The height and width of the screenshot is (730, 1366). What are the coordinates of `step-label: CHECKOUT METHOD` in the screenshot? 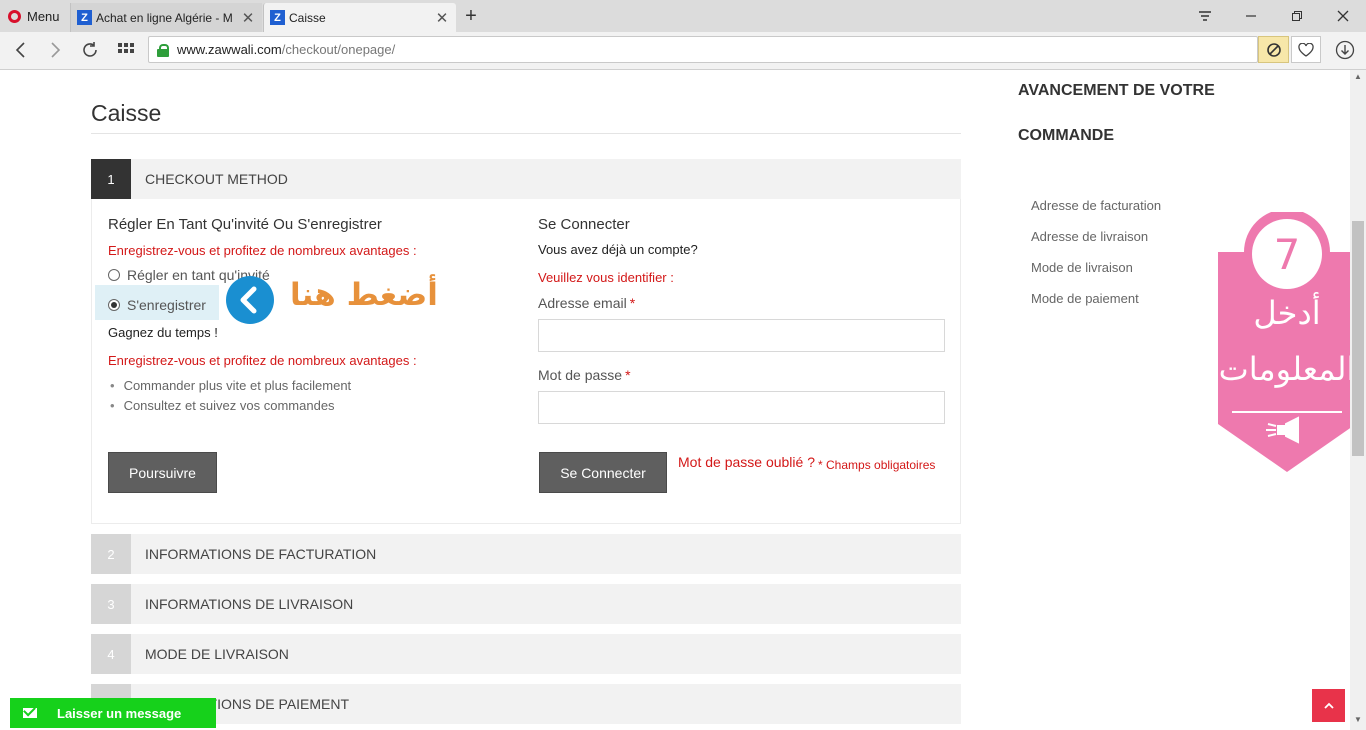 It's located at (216, 179).